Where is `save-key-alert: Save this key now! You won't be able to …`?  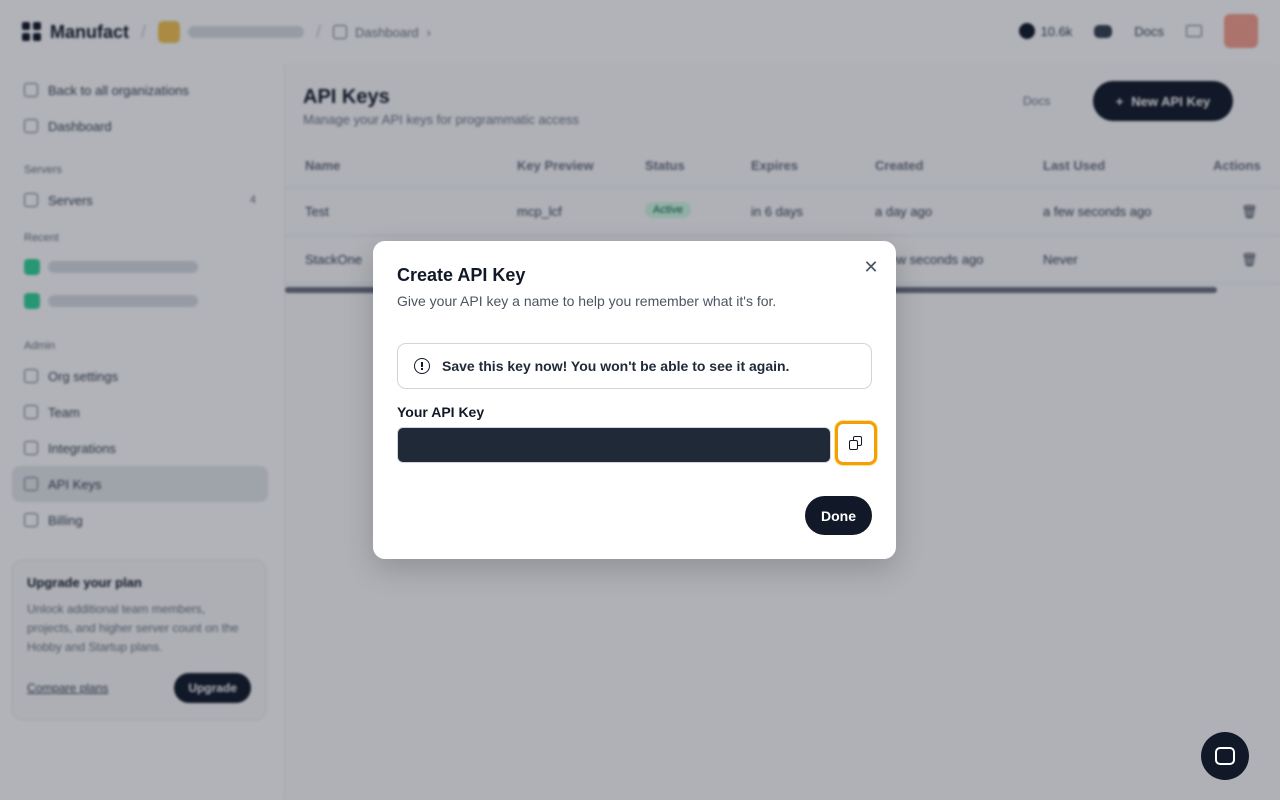 save-key-alert: Save this key now! You won't be able to … is located at coordinates (634, 366).